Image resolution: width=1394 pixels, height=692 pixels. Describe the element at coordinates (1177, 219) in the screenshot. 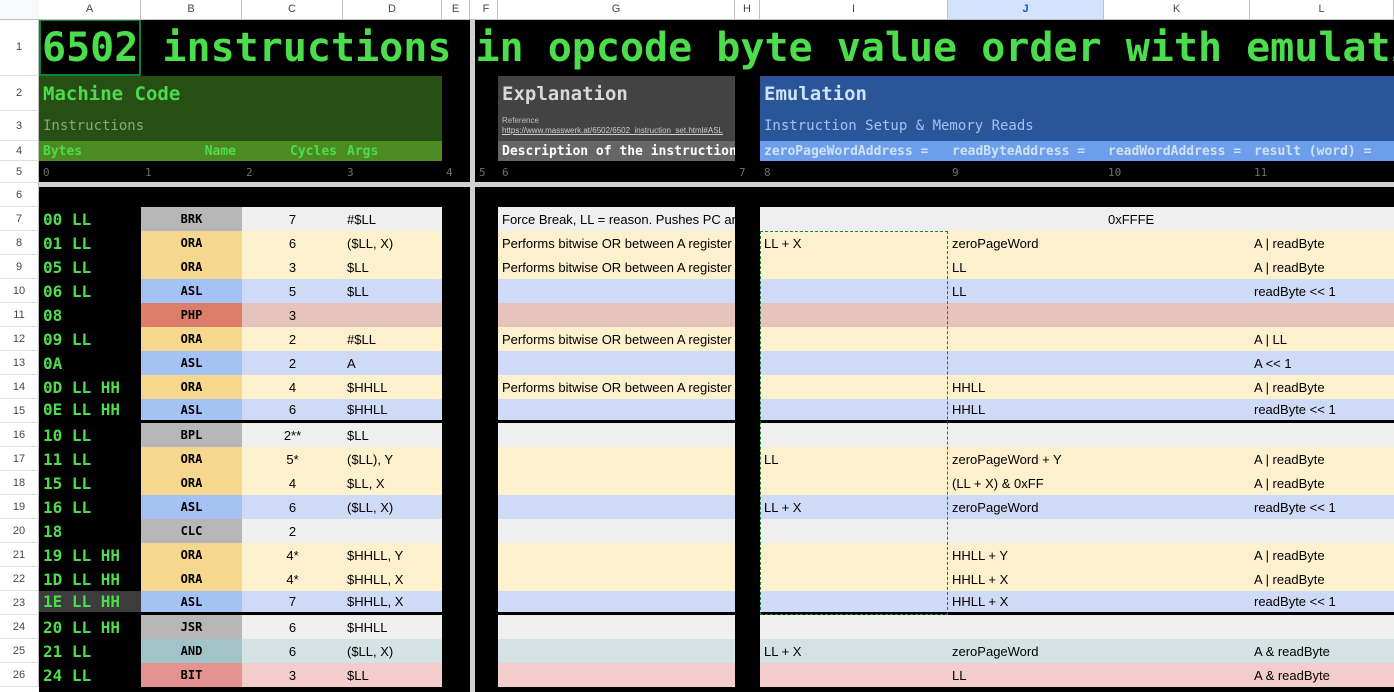

I see `cell-read-word-address: 0xFFFE` at that location.